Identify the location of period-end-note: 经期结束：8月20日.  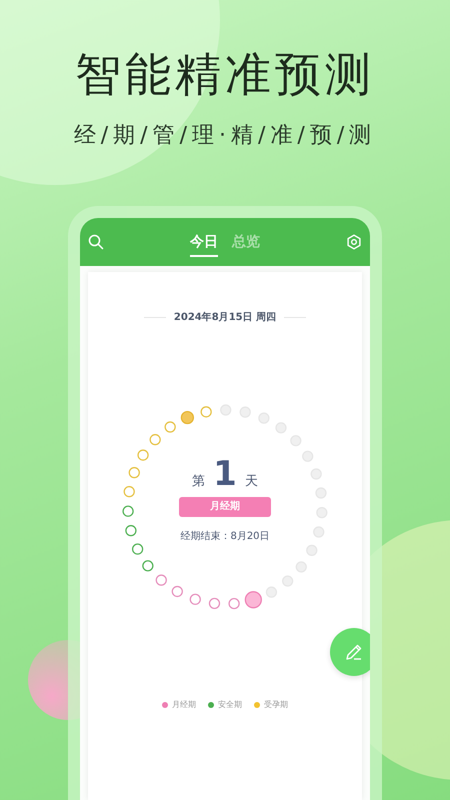
(225, 536).